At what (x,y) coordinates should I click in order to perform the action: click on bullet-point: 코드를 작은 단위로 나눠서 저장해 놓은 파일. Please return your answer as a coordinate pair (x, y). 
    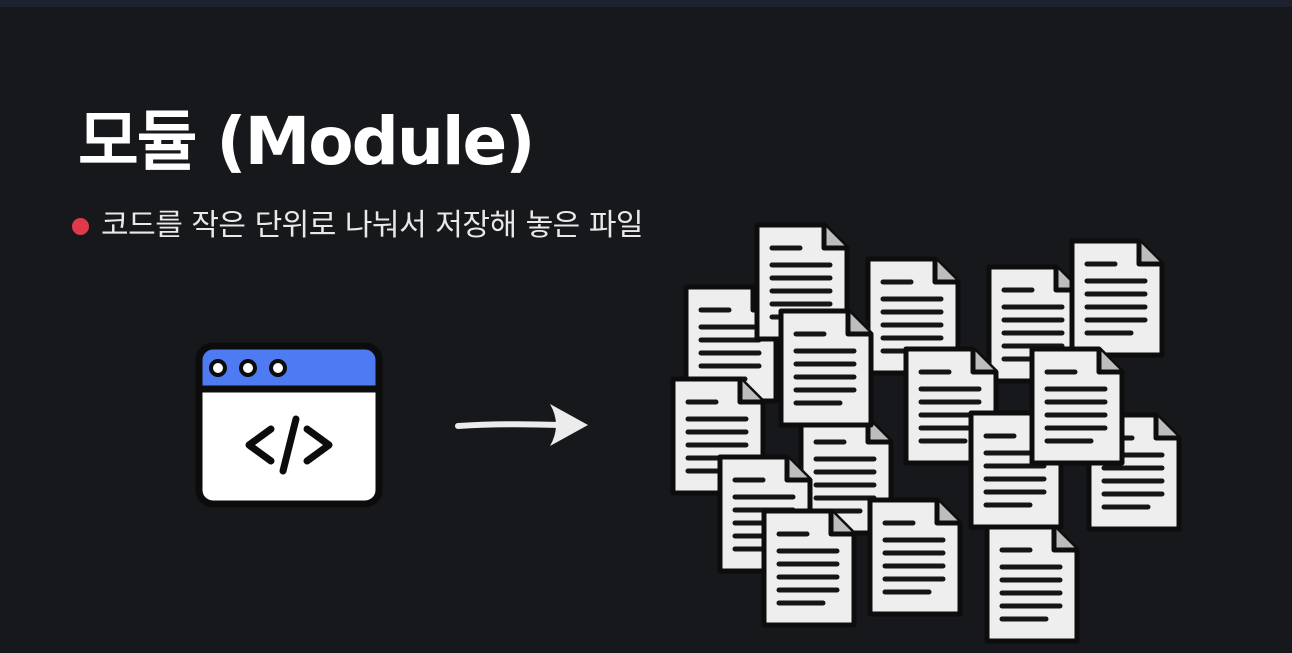
    Looking at the image, I should click on (358, 226).